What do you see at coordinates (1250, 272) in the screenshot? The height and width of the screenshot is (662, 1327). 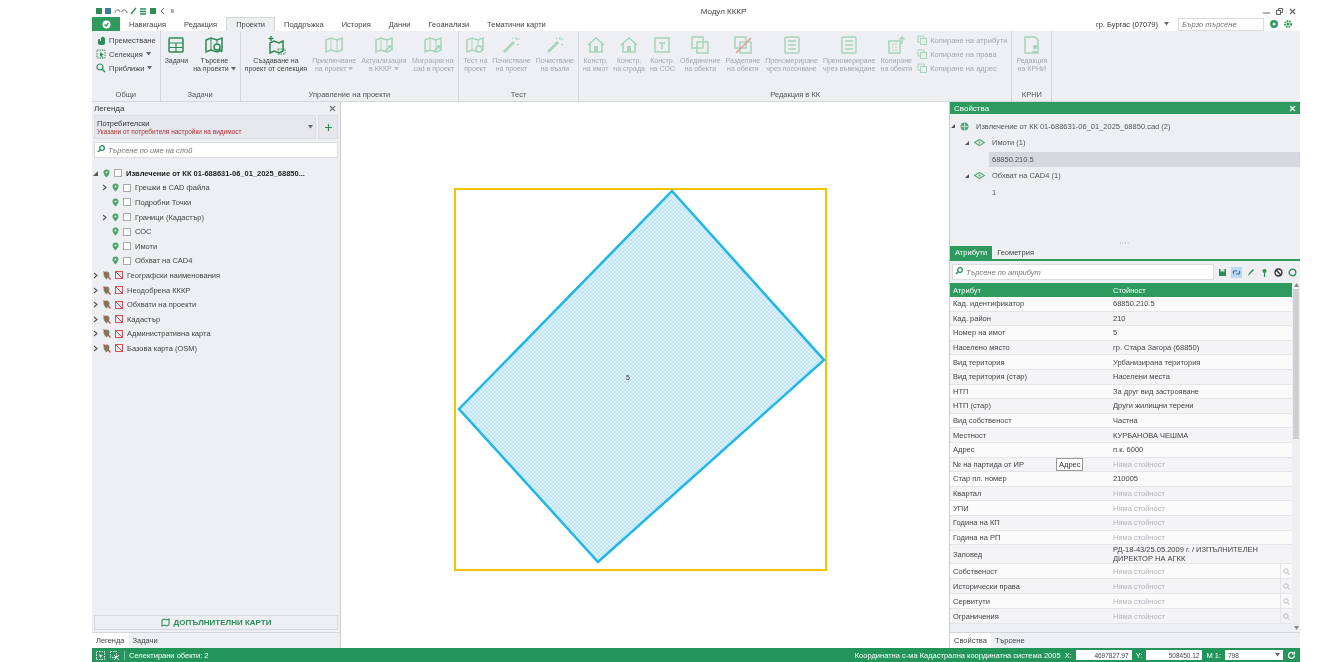 I see `pencil-icon` at bounding box center [1250, 272].